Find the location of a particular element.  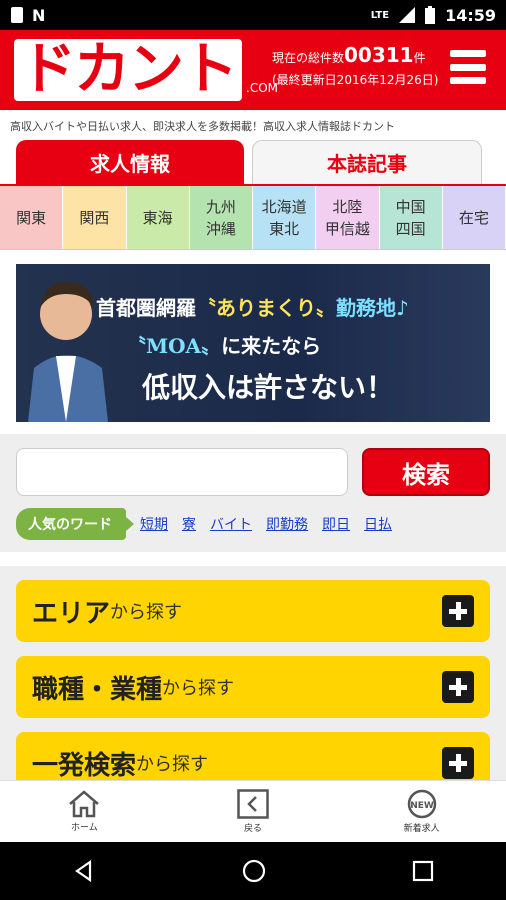

region-tab: 在宅 is located at coordinates (474, 217).